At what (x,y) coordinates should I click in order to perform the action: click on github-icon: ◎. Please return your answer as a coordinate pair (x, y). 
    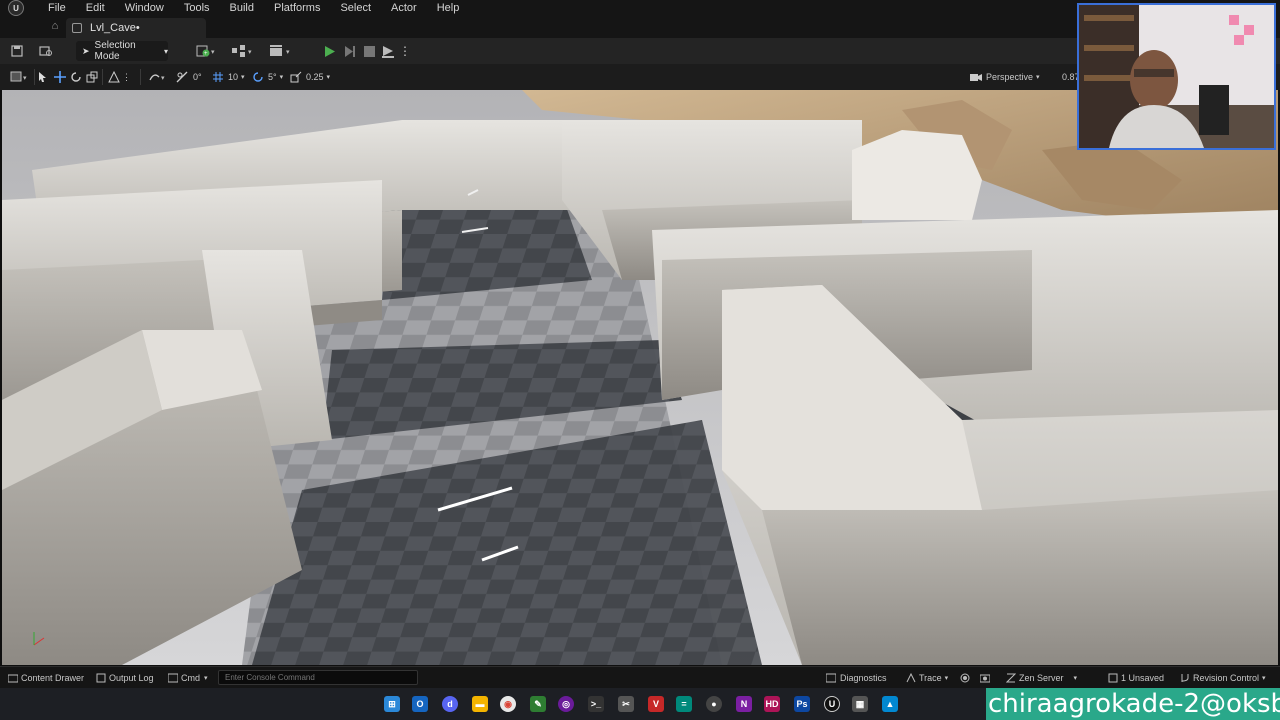
    Looking at the image, I should click on (566, 704).